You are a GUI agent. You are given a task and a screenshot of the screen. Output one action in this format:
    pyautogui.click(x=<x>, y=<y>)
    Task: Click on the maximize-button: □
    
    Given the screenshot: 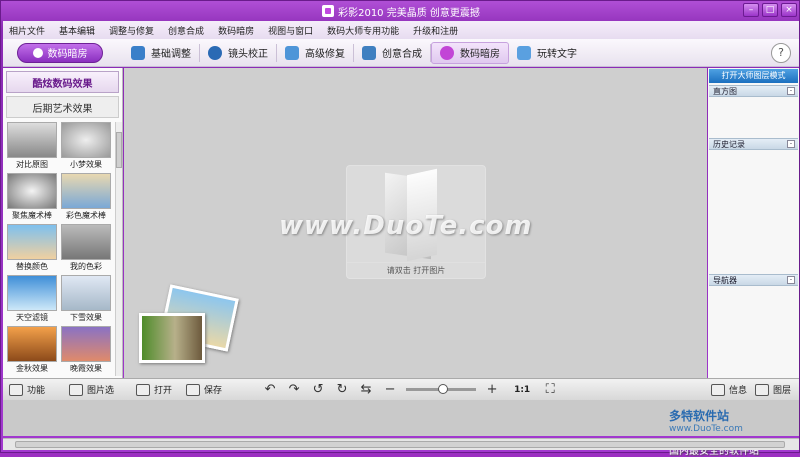 What is the action you would take?
    pyautogui.click(x=770, y=10)
    